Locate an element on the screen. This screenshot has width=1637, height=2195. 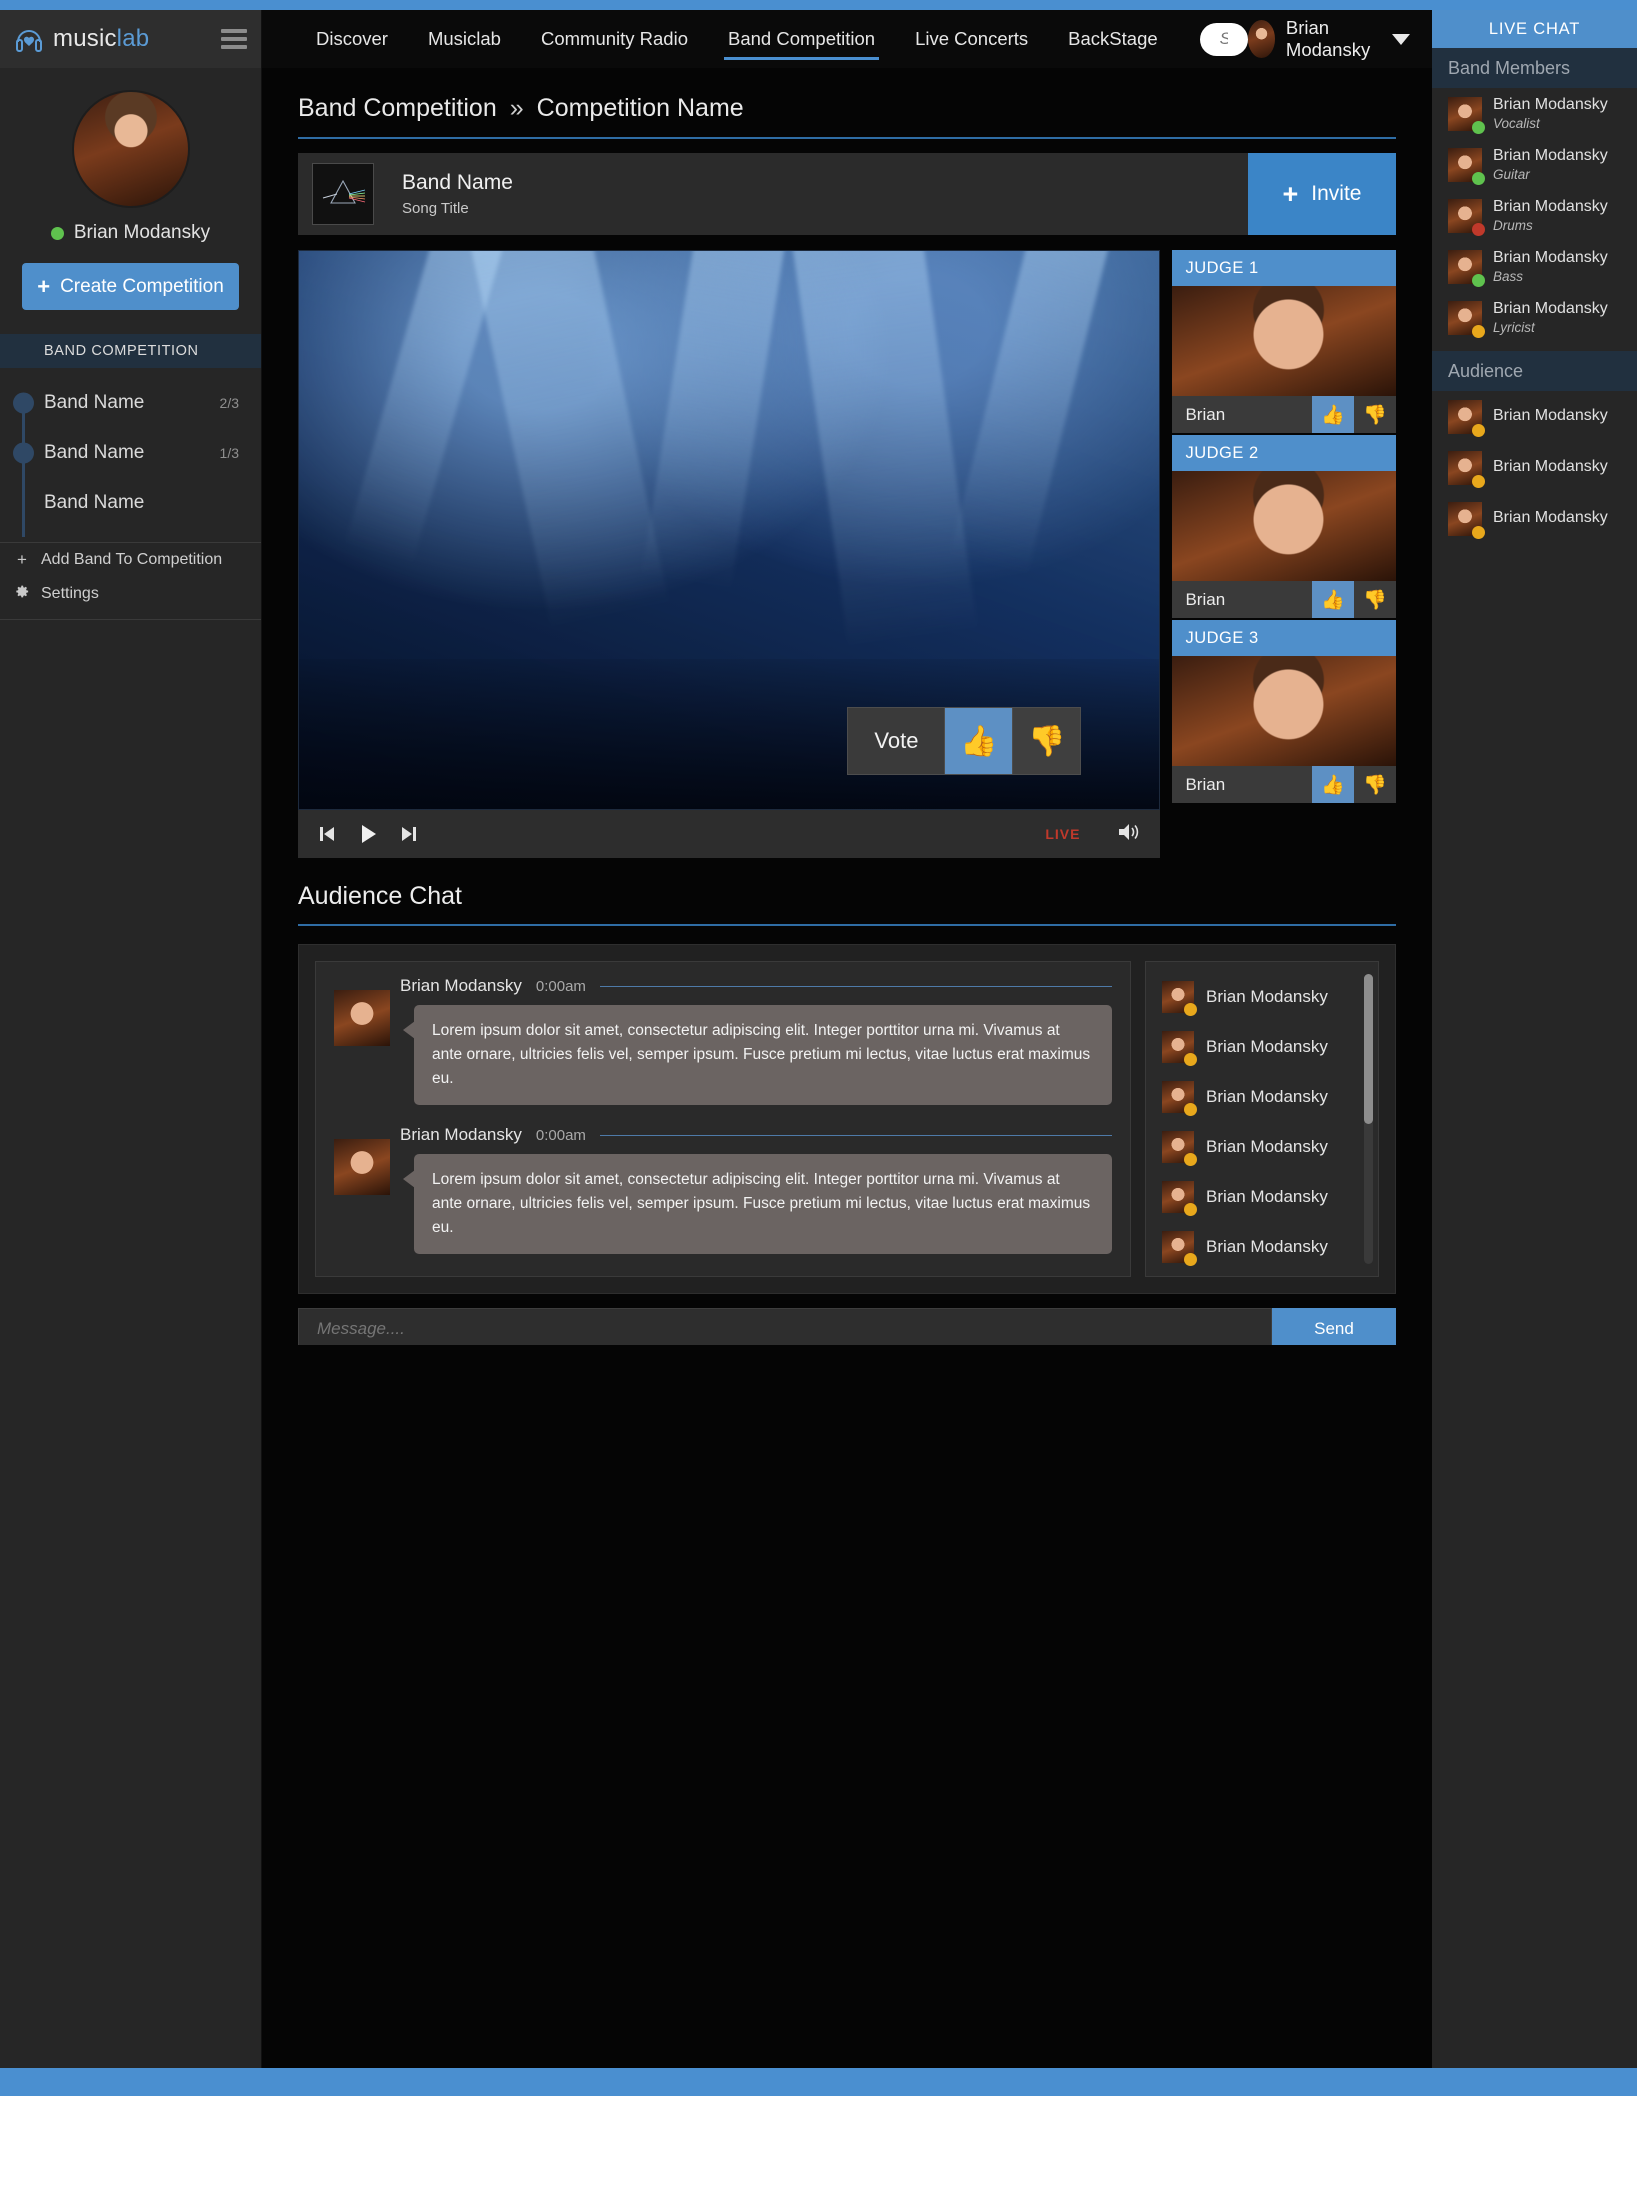
sidebar-section-title: BAND COMPETITION is located at coordinates (130, 351).